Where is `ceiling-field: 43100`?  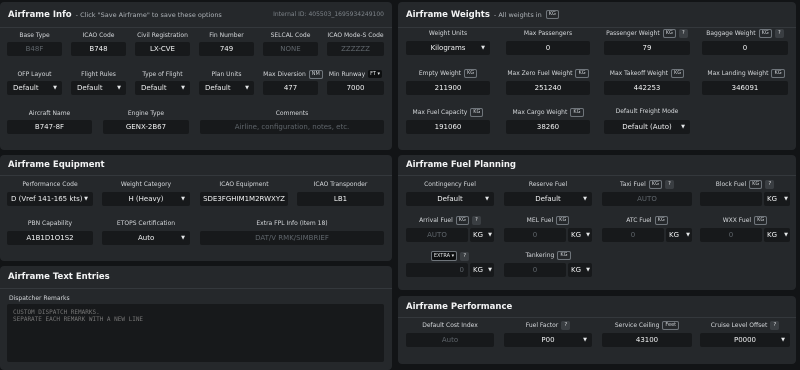
ceiling-field: 43100 is located at coordinates (647, 340).